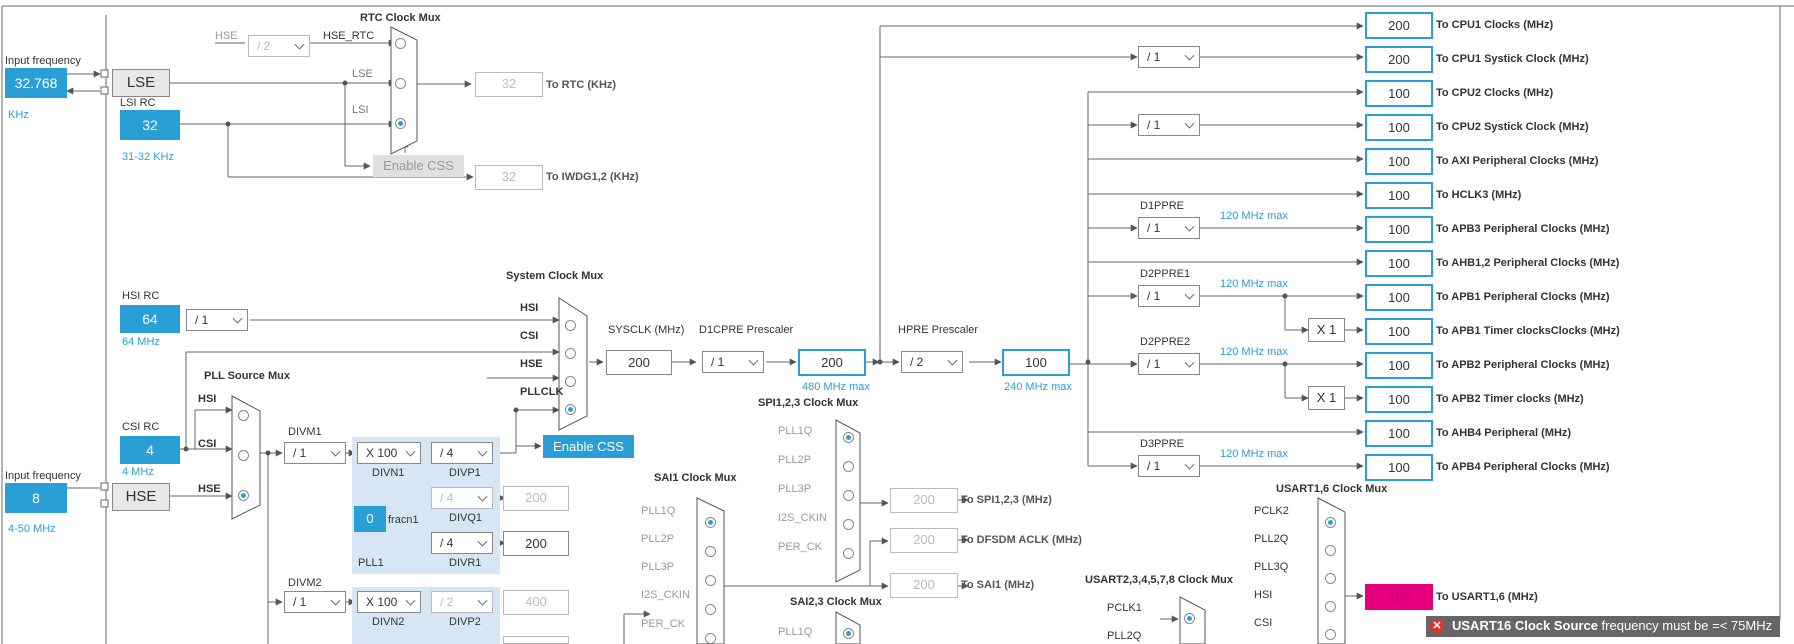 The height and width of the screenshot is (644, 1794). I want to click on output-value-6: 100, so click(1399, 229).